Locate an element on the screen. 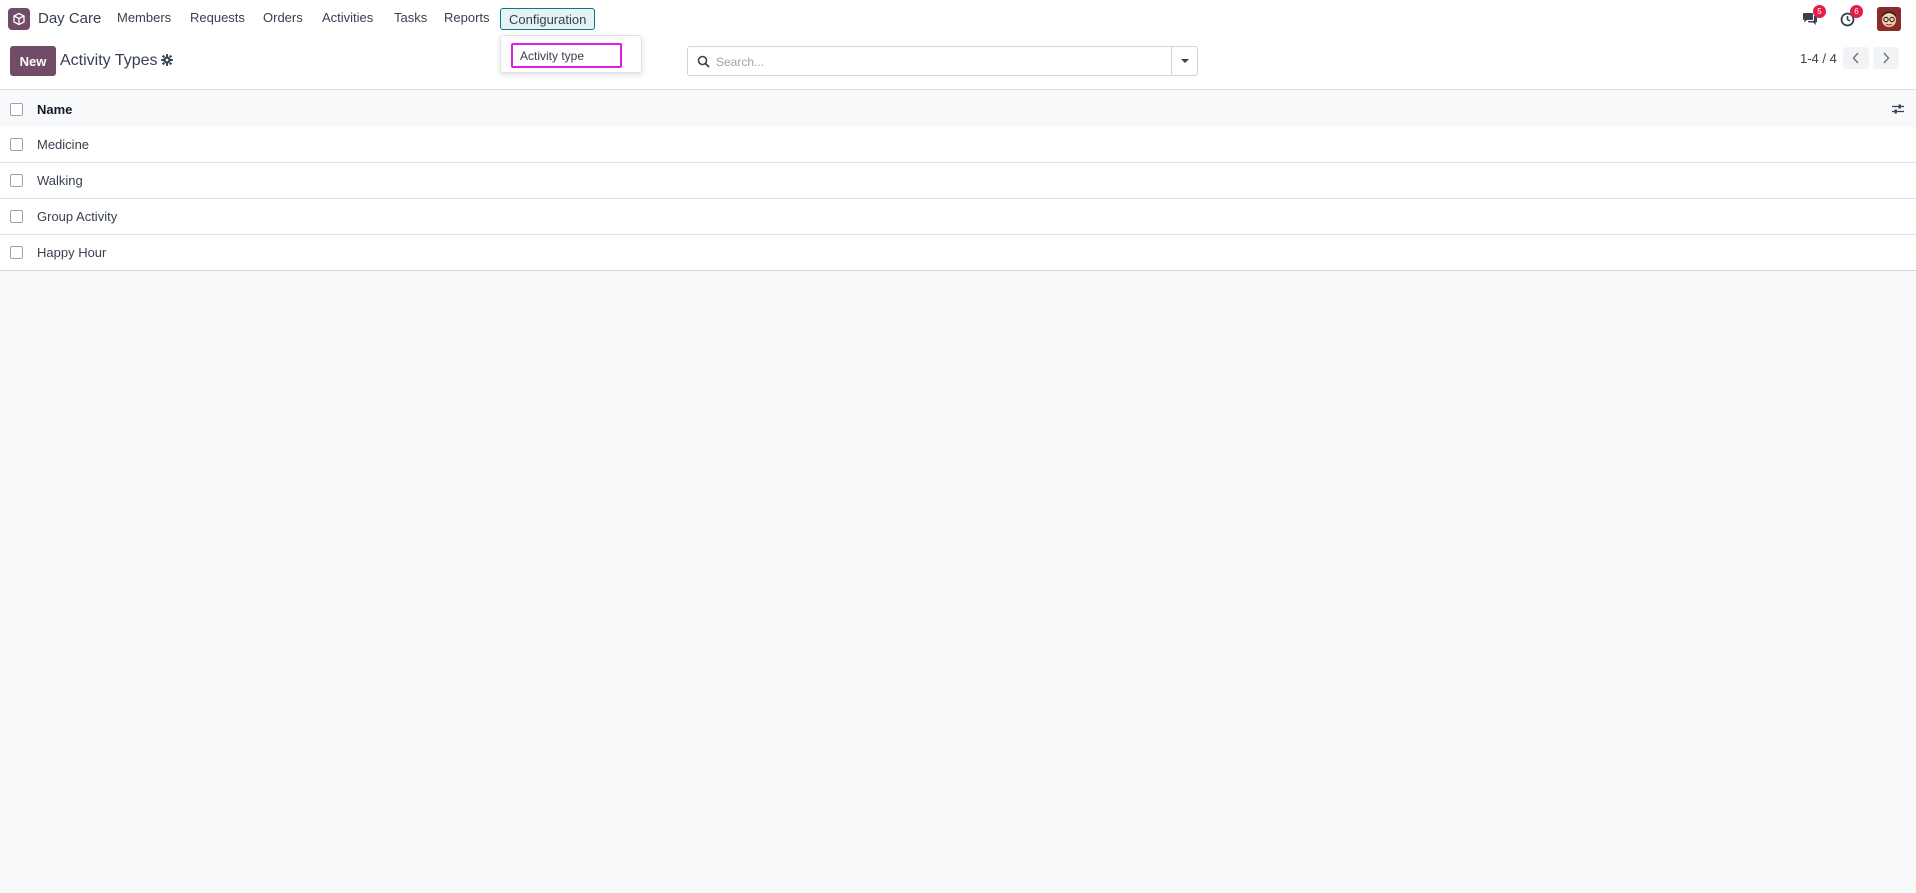 This screenshot has width=1916, height=893. menu-members: Members is located at coordinates (144, 17).